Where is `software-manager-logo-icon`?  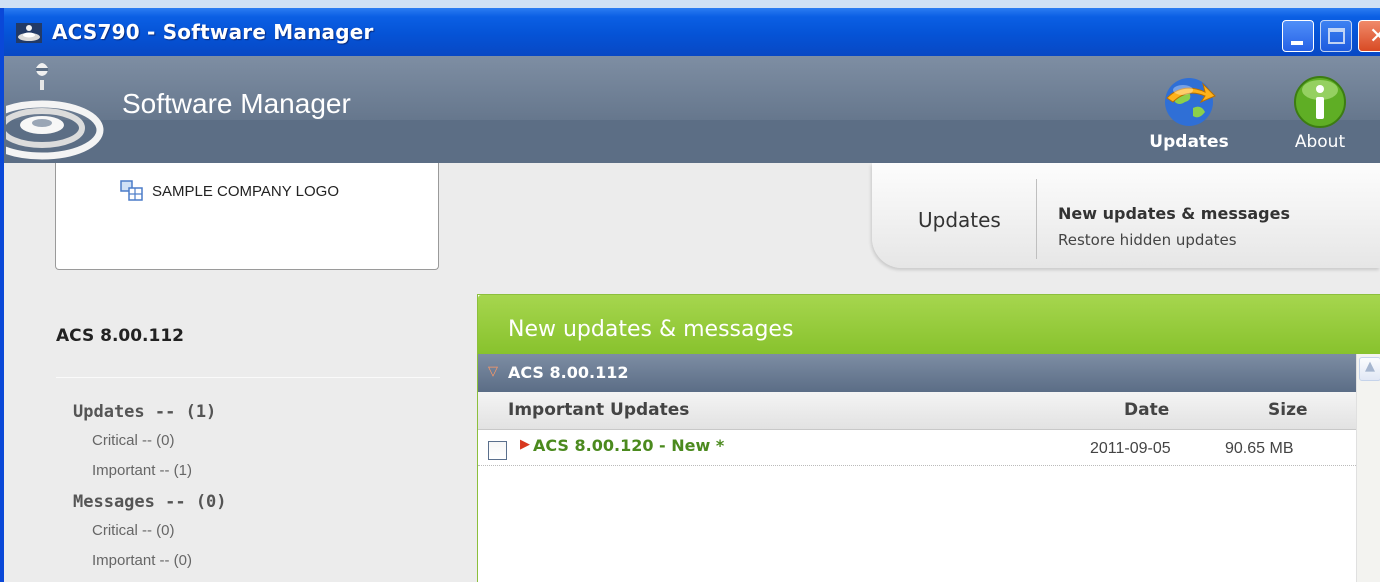
software-manager-logo-icon is located at coordinates (55, 111).